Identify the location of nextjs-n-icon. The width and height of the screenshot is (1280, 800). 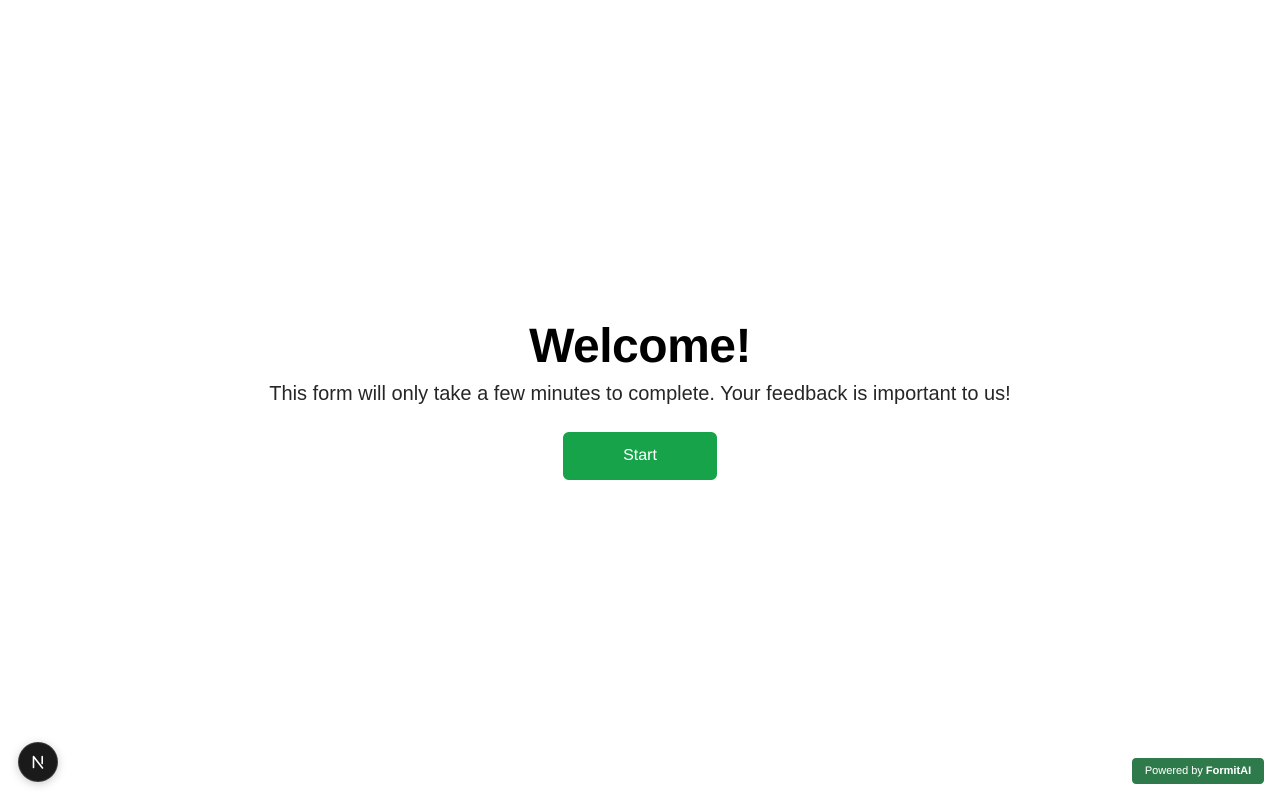
(38, 762).